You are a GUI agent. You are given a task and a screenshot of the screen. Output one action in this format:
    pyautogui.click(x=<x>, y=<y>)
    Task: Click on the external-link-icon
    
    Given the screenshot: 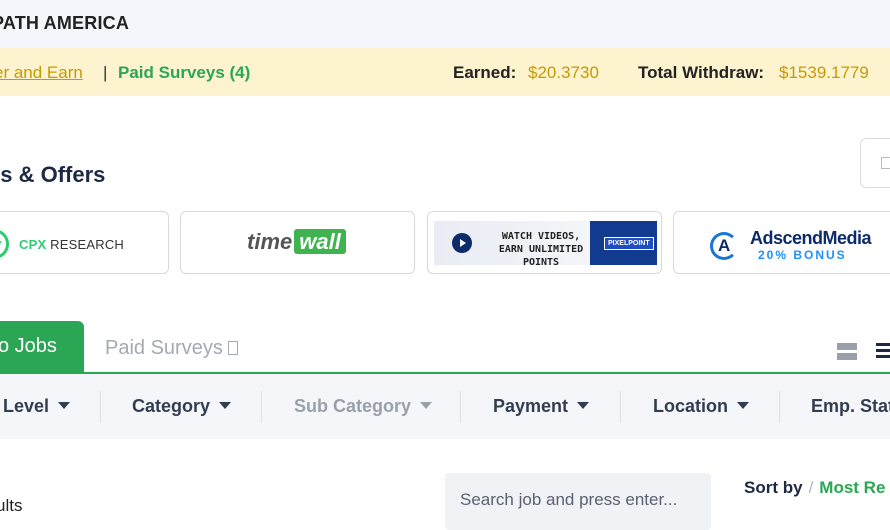 What is the action you would take?
    pyautogui.click(x=232, y=348)
    